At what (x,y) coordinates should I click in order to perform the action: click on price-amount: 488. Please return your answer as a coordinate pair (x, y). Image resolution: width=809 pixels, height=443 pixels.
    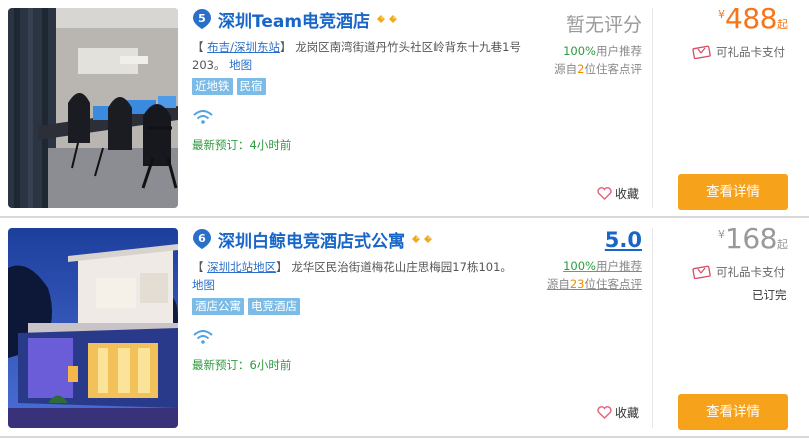
    Looking at the image, I should click on (751, 18).